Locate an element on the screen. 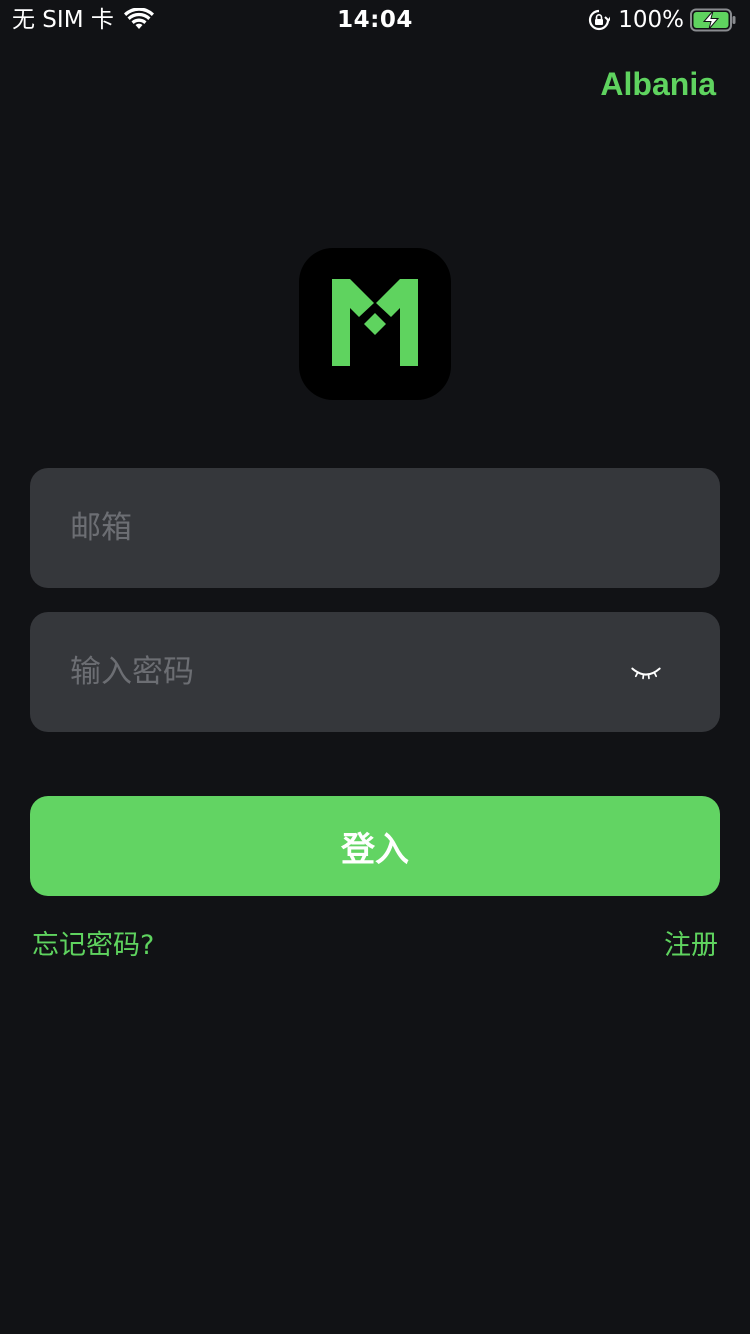 This screenshot has height=1334, width=750. battery-percent: 100% is located at coordinates (651, 20).